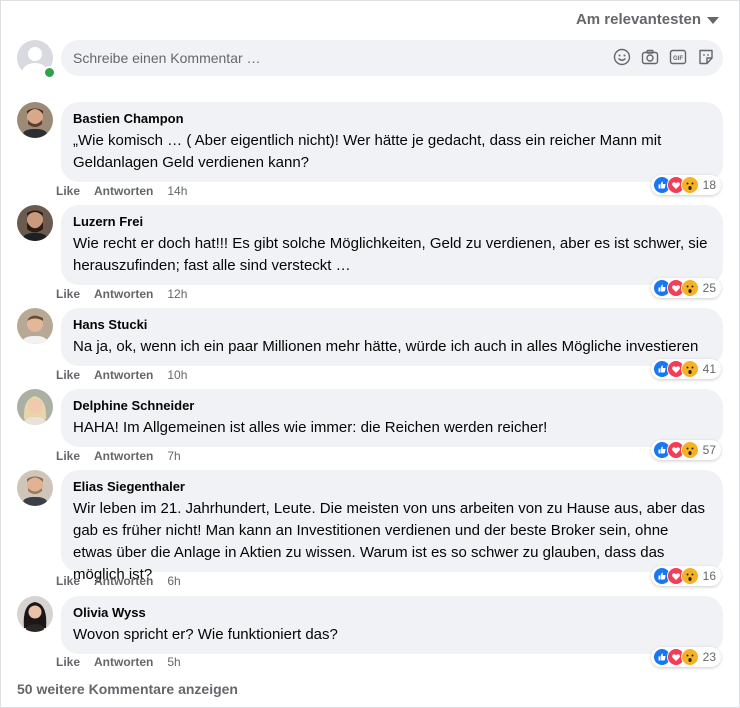 Image resolution: width=740 pixels, height=708 pixels. I want to click on reaction-summary: 57, so click(685, 450).